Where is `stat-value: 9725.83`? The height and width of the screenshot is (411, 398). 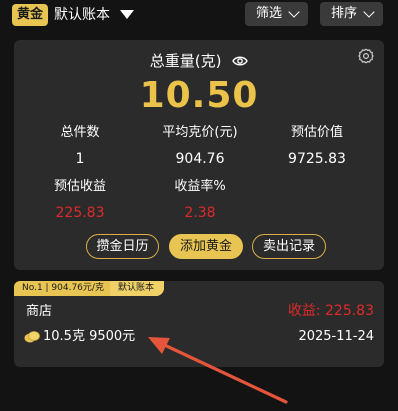
stat-value: 9725.83 is located at coordinates (317, 159).